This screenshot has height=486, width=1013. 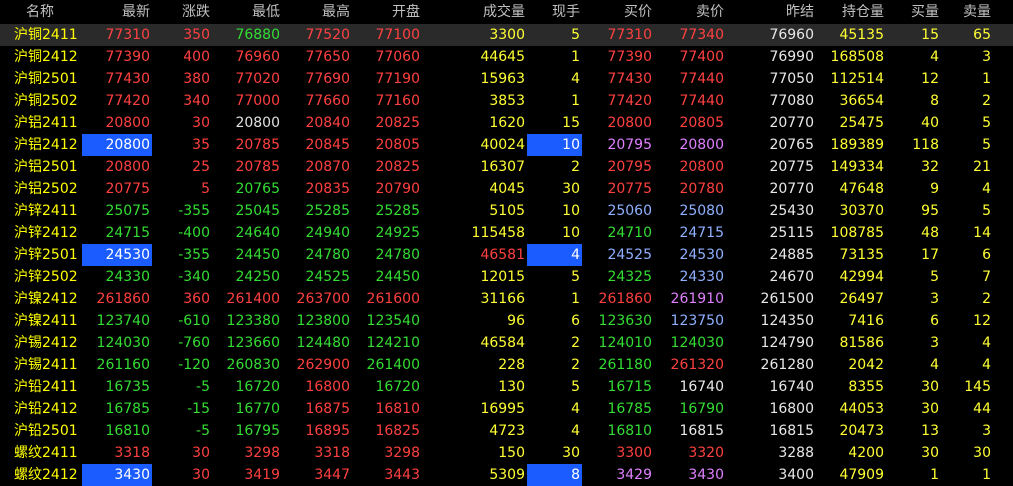 What do you see at coordinates (46, 277) in the screenshot?
I see `quote-name: 沪锌2502` at bounding box center [46, 277].